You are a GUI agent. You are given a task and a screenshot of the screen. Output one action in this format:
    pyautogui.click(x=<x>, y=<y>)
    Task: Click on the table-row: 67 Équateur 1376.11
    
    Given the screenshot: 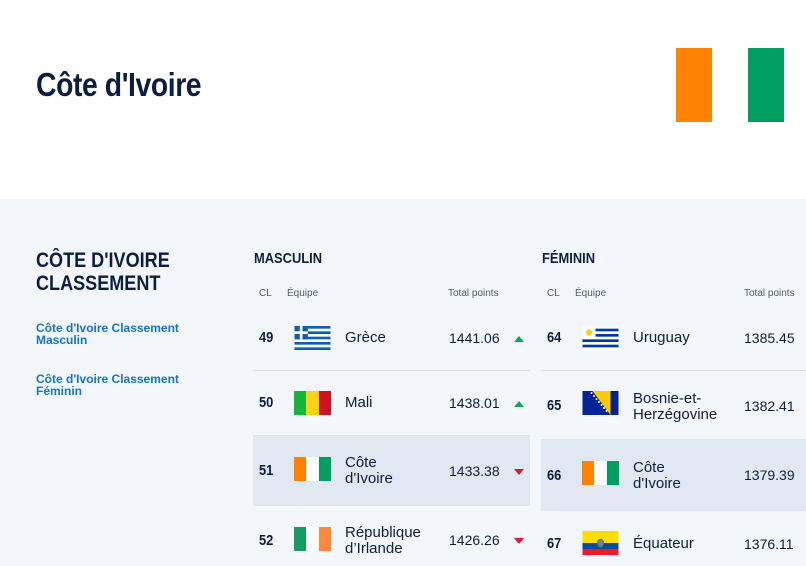 What is the action you would take?
    pyautogui.click(x=673, y=538)
    